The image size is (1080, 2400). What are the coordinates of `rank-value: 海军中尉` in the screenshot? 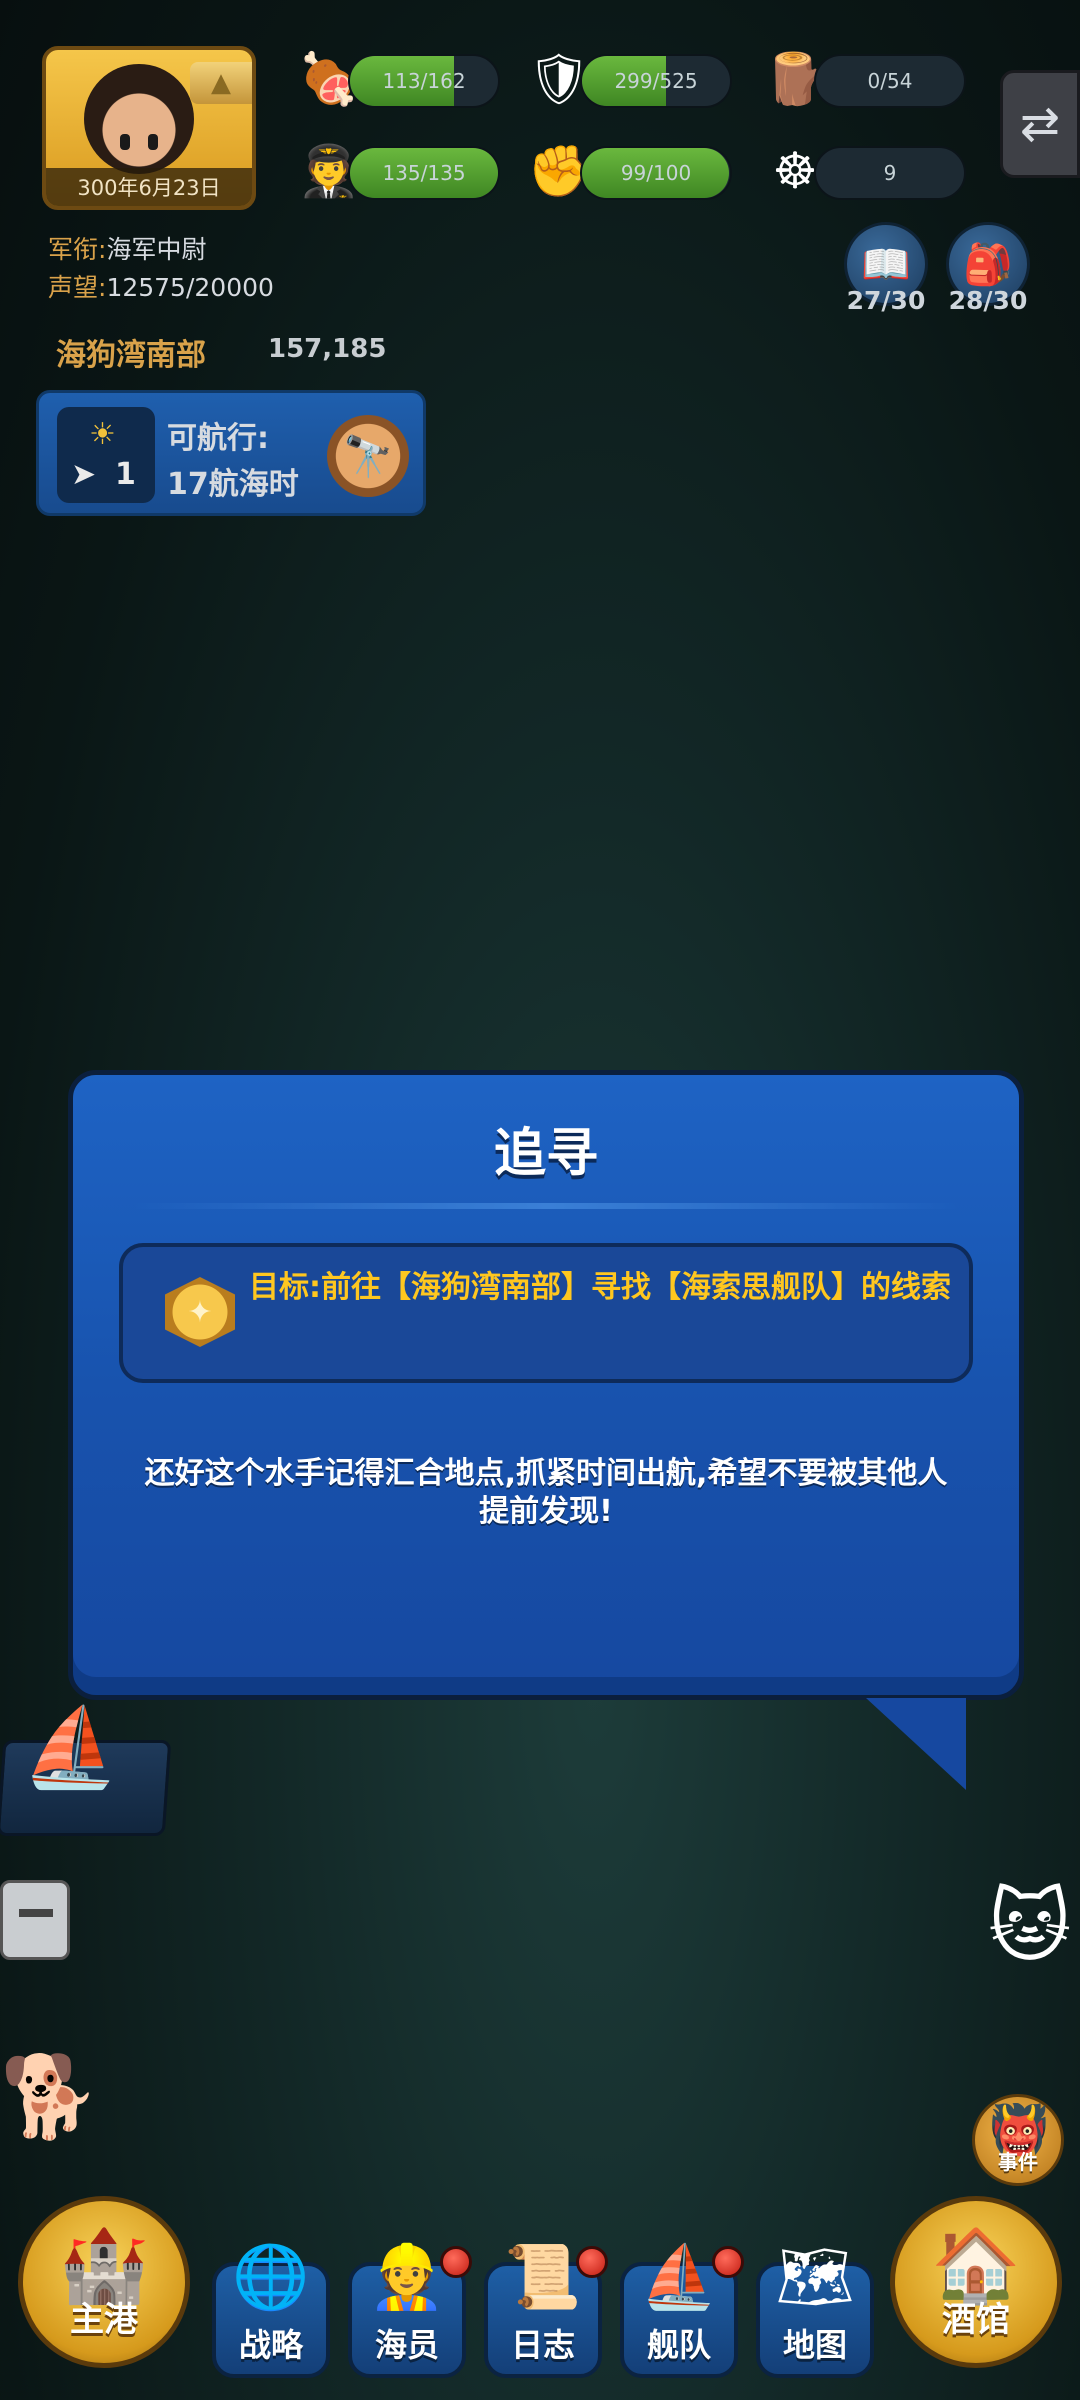 It's located at (156, 249).